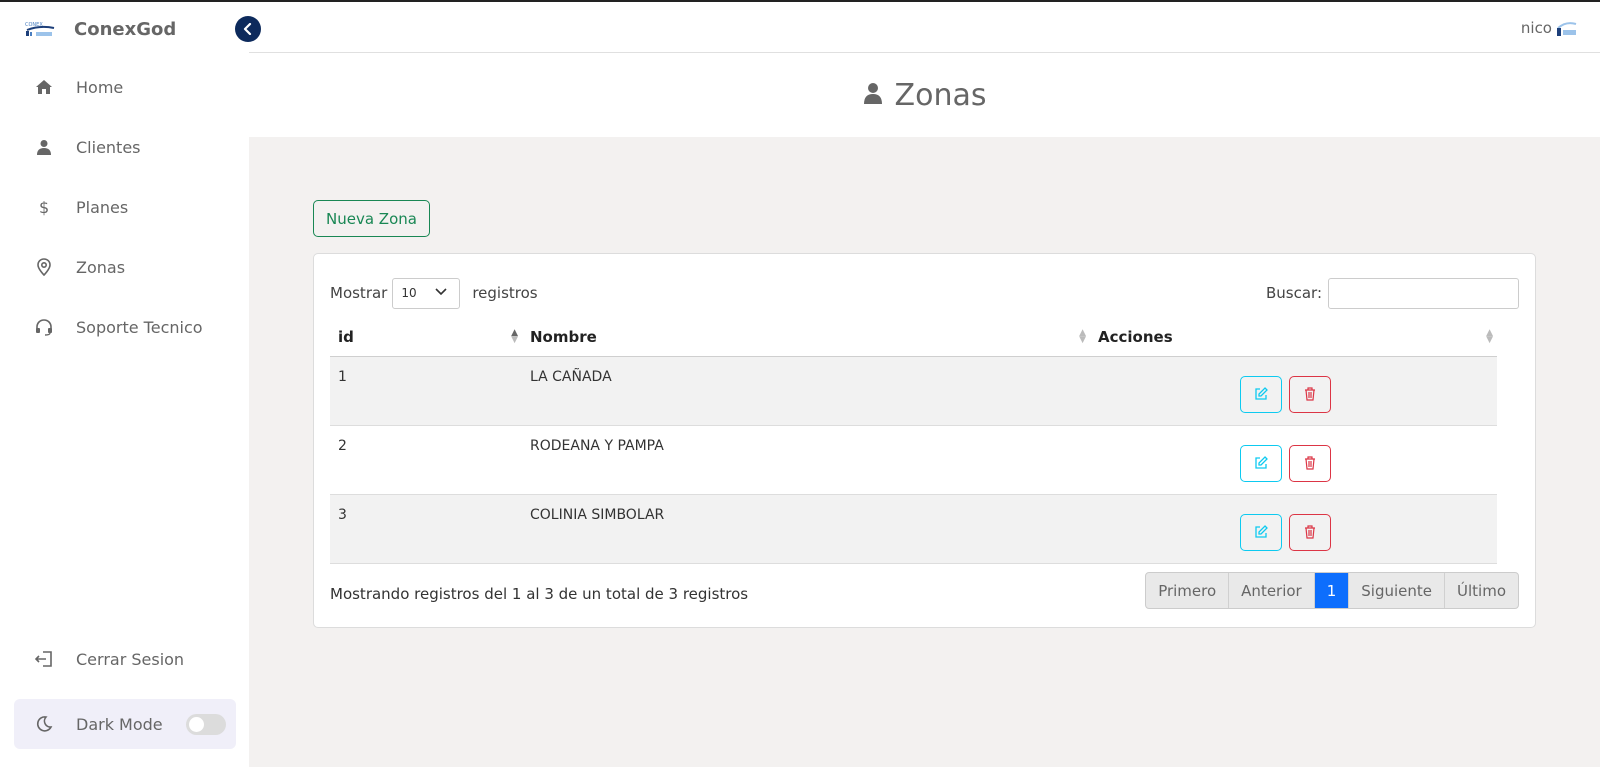 The height and width of the screenshot is (767, 1600). I want to click on cell-nombre: LA CAÑADA, so click(806, 391).